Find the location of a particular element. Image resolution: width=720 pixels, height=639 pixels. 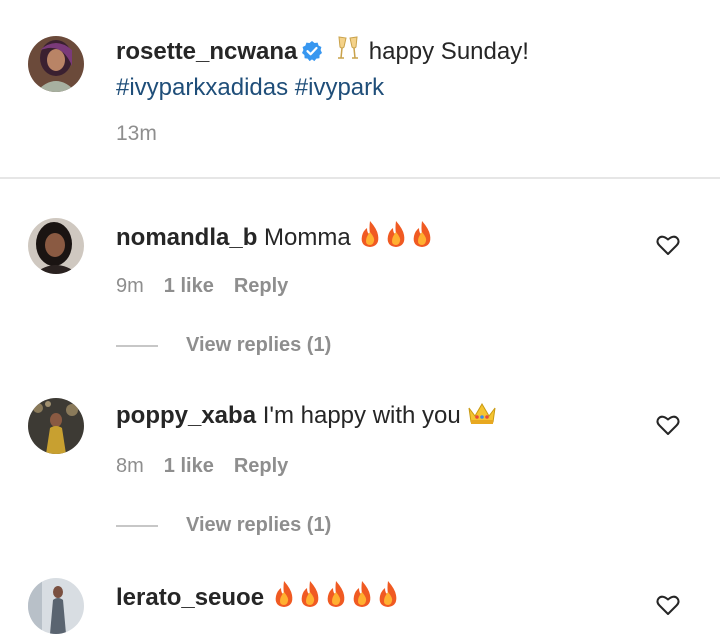

comment-timestamp: 9m is located at coordinates (130, 286).